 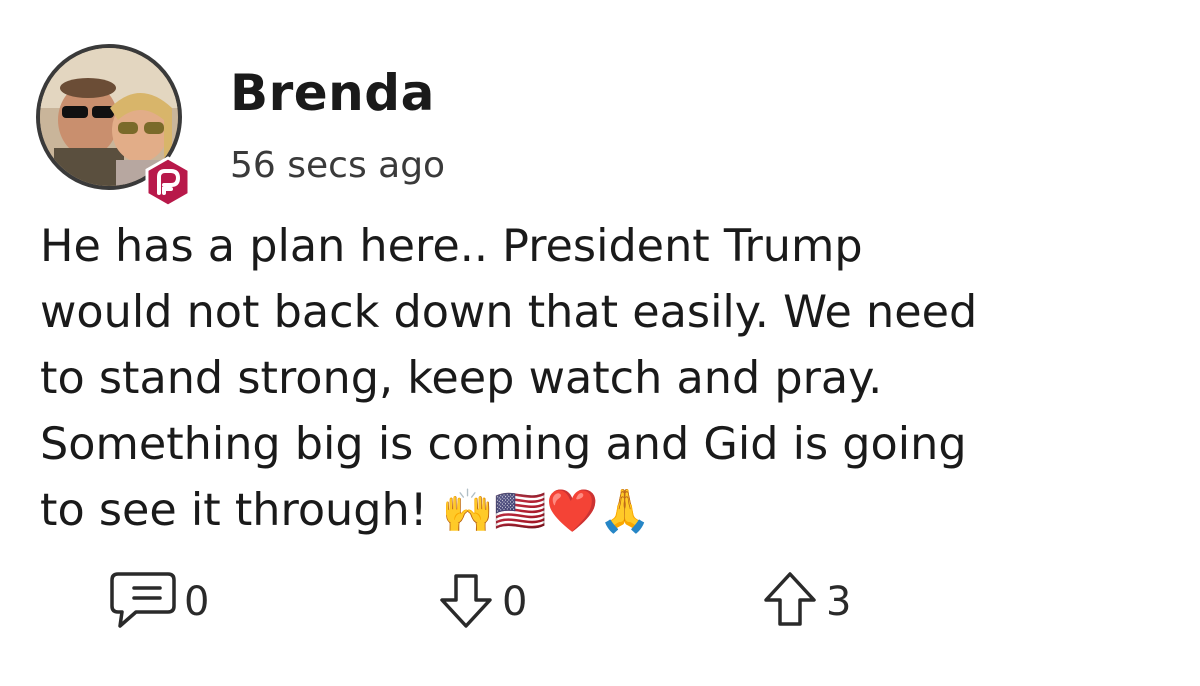 What do you see at coordinates (839, 602) in the screenshot?
I see `upvote-count: 3` at bounding box center [839, 602].